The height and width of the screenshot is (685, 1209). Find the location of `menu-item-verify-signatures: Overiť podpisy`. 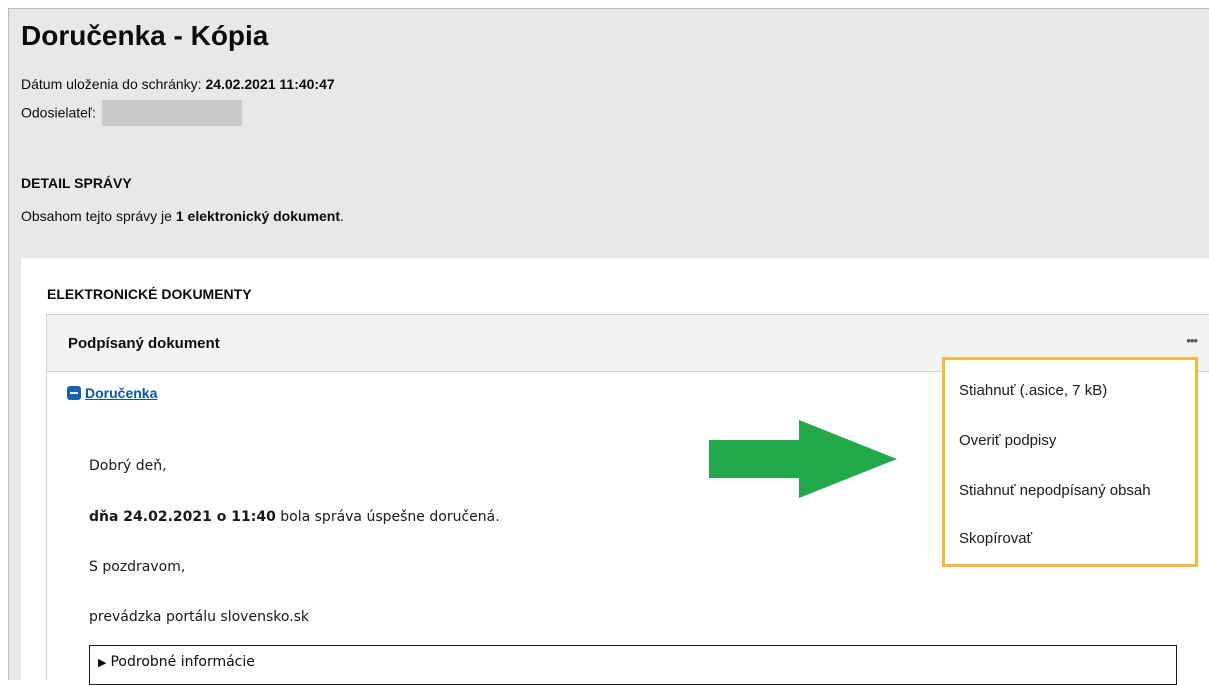

menu-item-verify-signatures: Overiť podpisy is located at coordinates (1007, 440).